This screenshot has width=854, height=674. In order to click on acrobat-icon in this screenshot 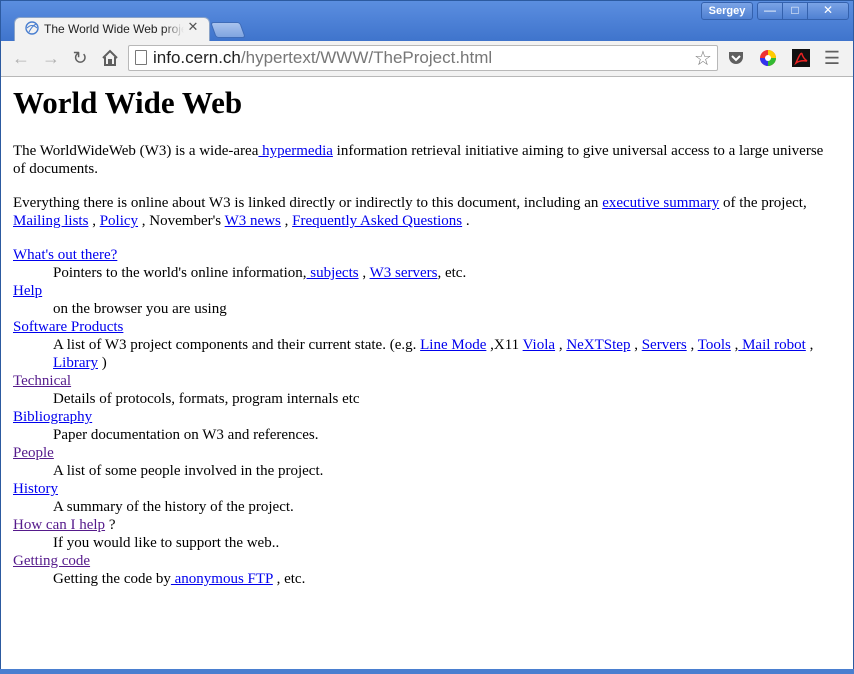, I will do `click(801, 58)`.